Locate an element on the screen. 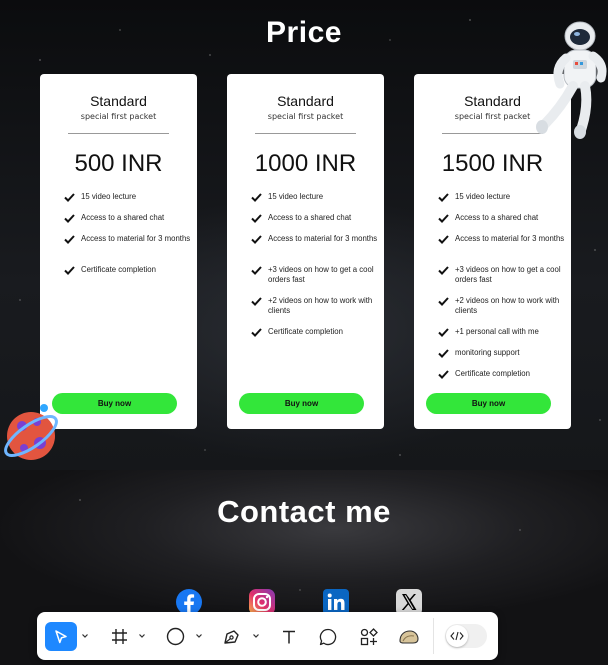  feature-text: +1 personal call with me is located at coordinates (497, 331).